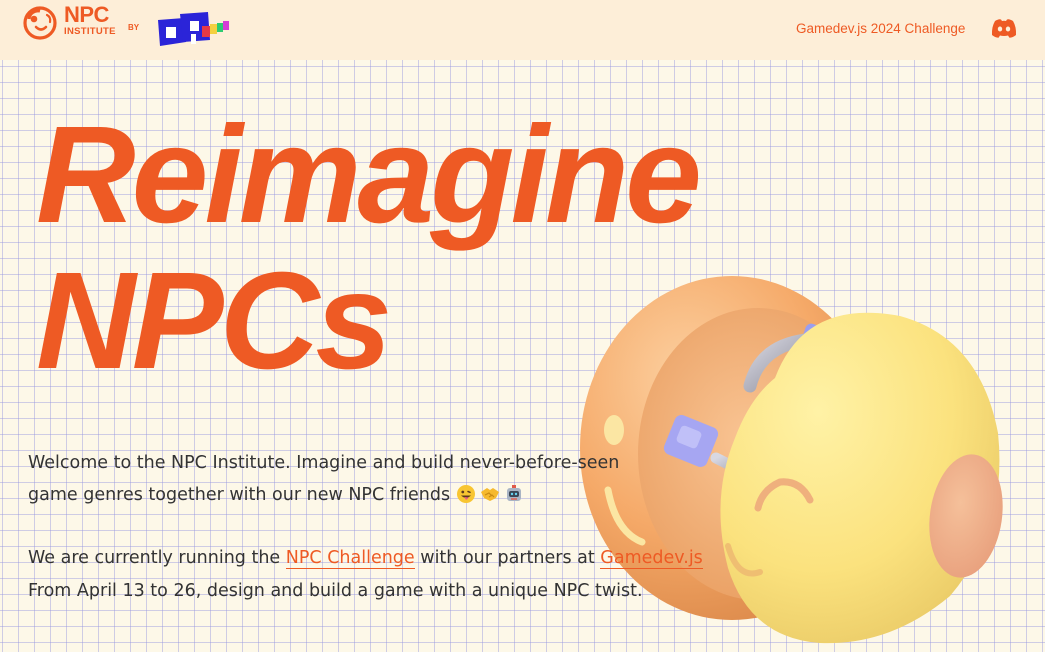  Describe the element at coordinates (214, 321) in the screenshot. I see `hero-line-2: NPCs` at that location.